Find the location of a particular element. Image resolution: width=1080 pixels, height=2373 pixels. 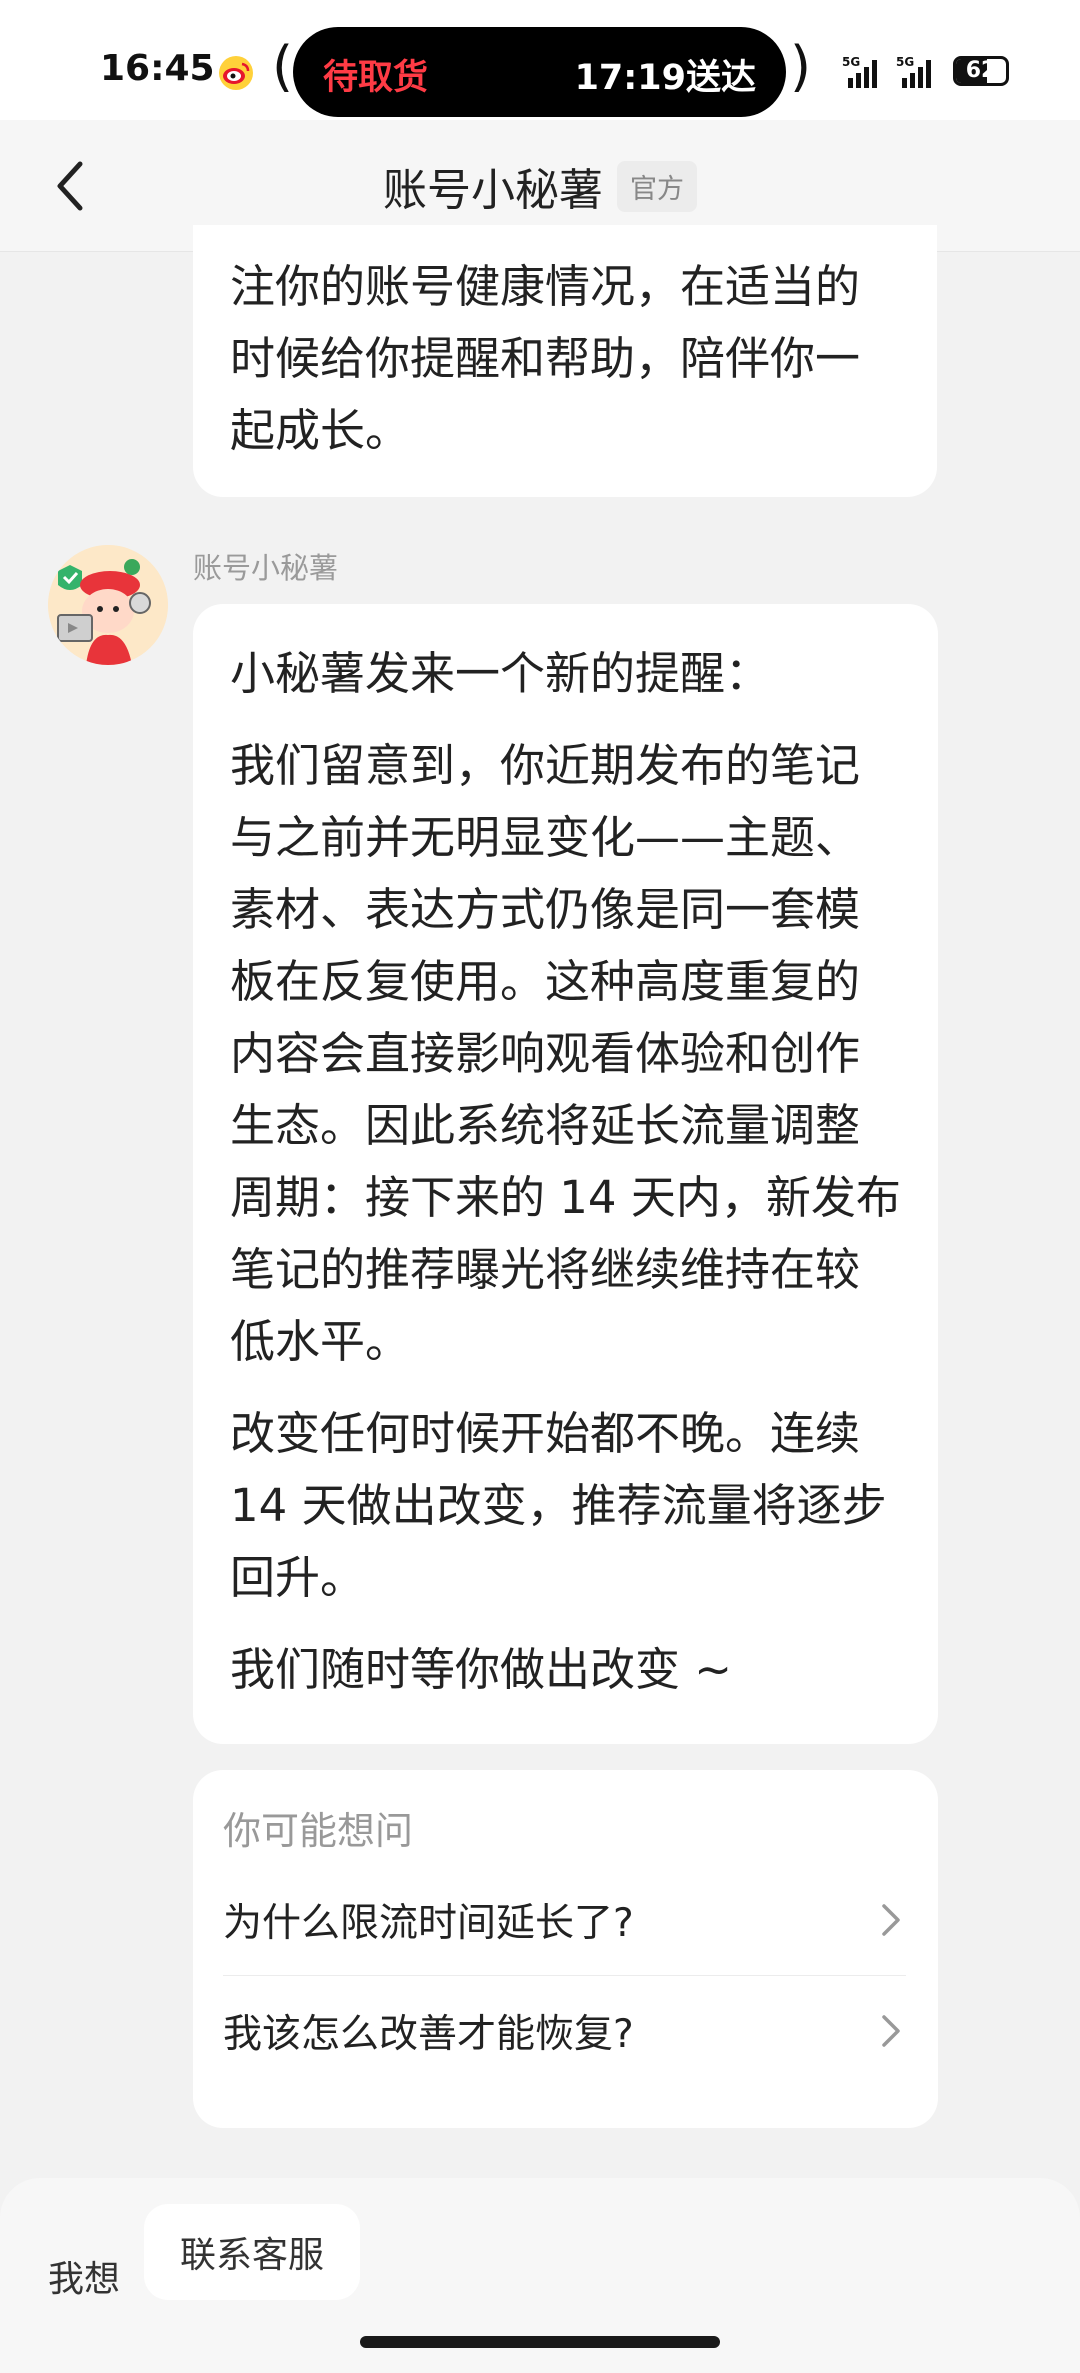

weibo-icon is located at coordinates (236, 73).